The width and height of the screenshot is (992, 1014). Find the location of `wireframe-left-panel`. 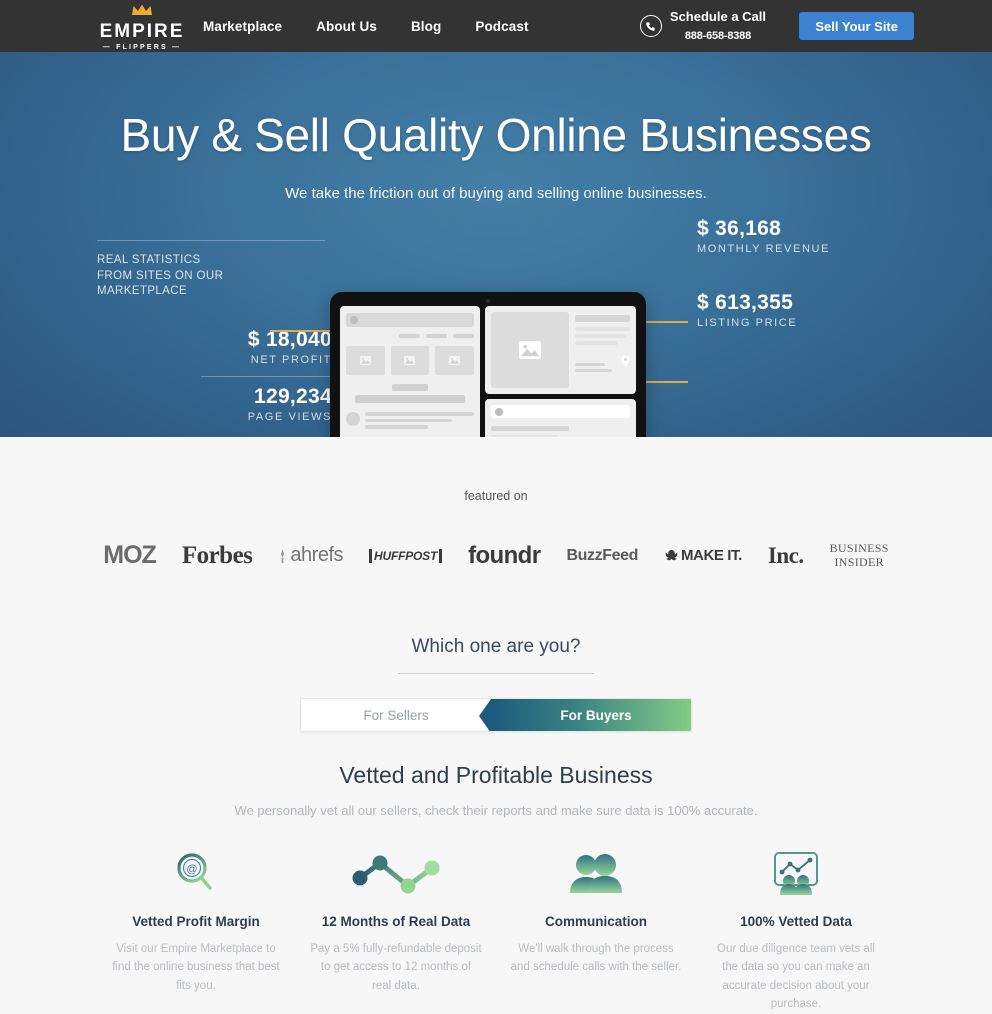

wireframe-left-panel is located at coordinates (410, 371).